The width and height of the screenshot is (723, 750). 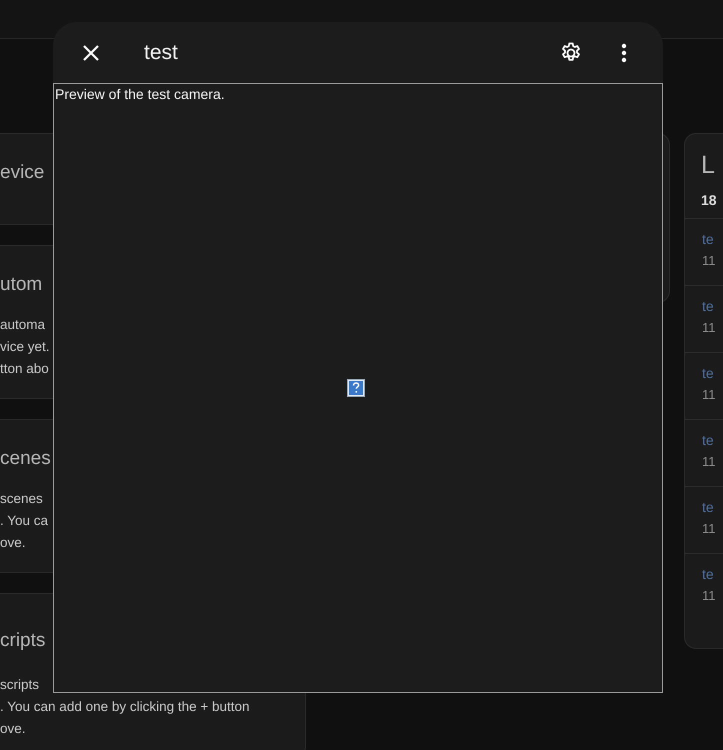 I want to click on date-heading: 18, so click(x=709, y=200).